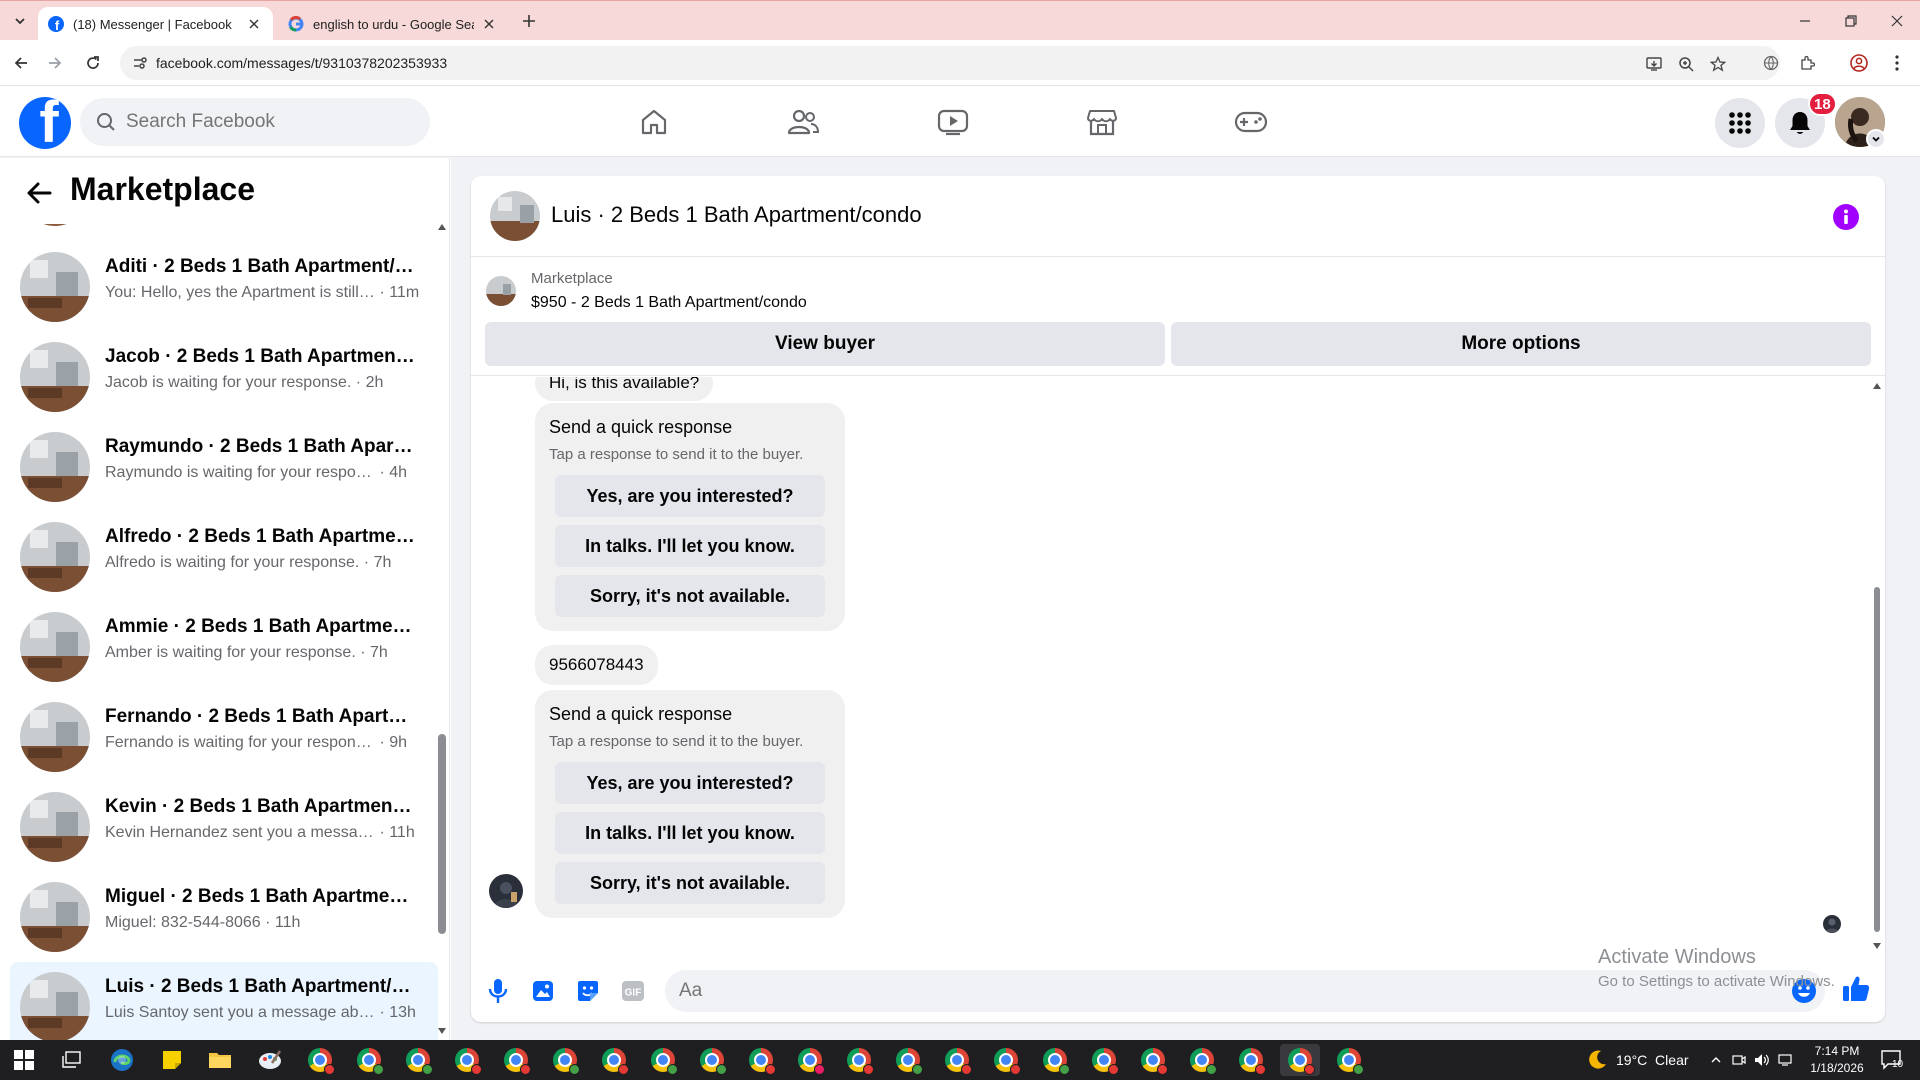 Image resolution: width=1920 pixels, height=1080 pixels. What do you see at coordinates (1102, 122) in the screenshot?
I see `nav-marketplace` at bounding box center [1102, 122].